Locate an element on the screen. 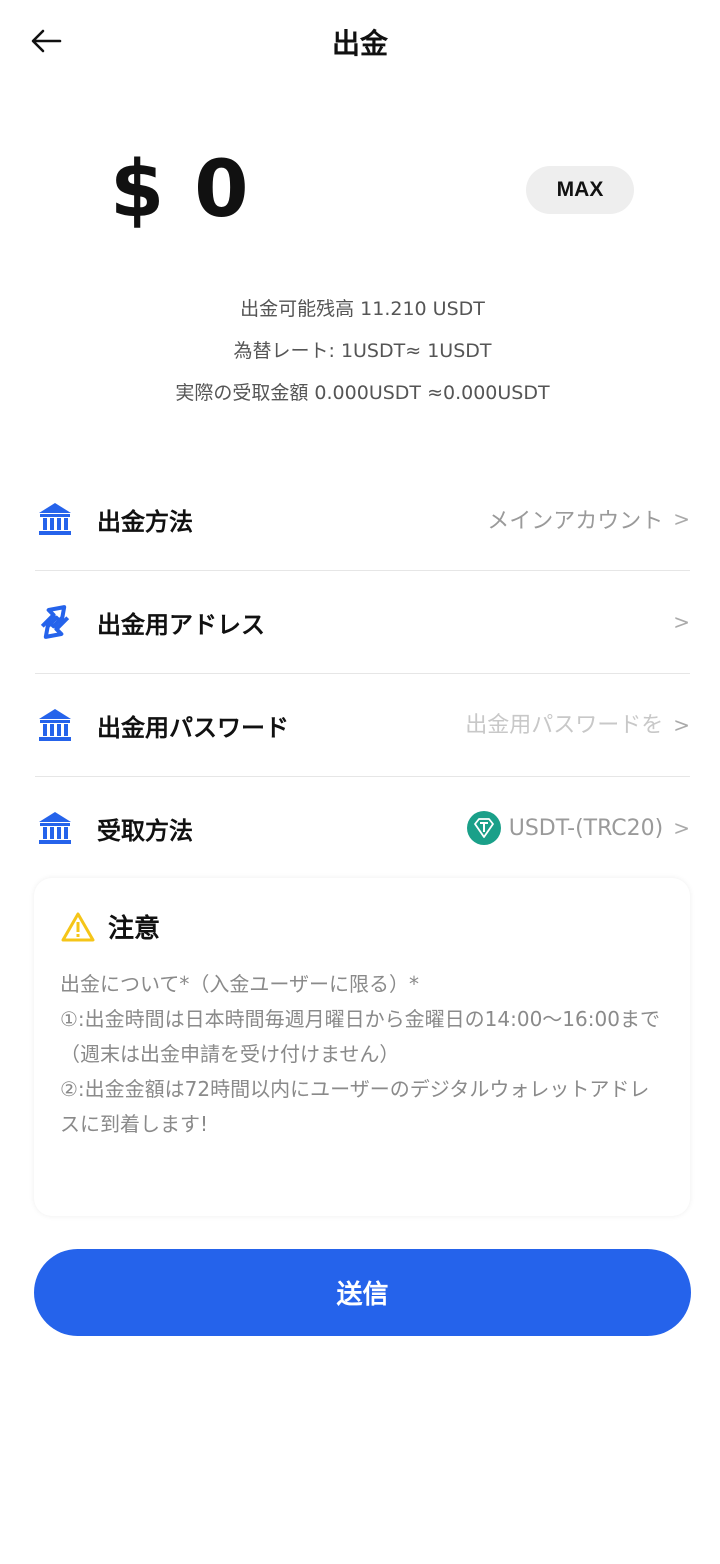 The width and height of the screenshot is (720, 1564). amount-row: $ is located at coordinates (282, 190).